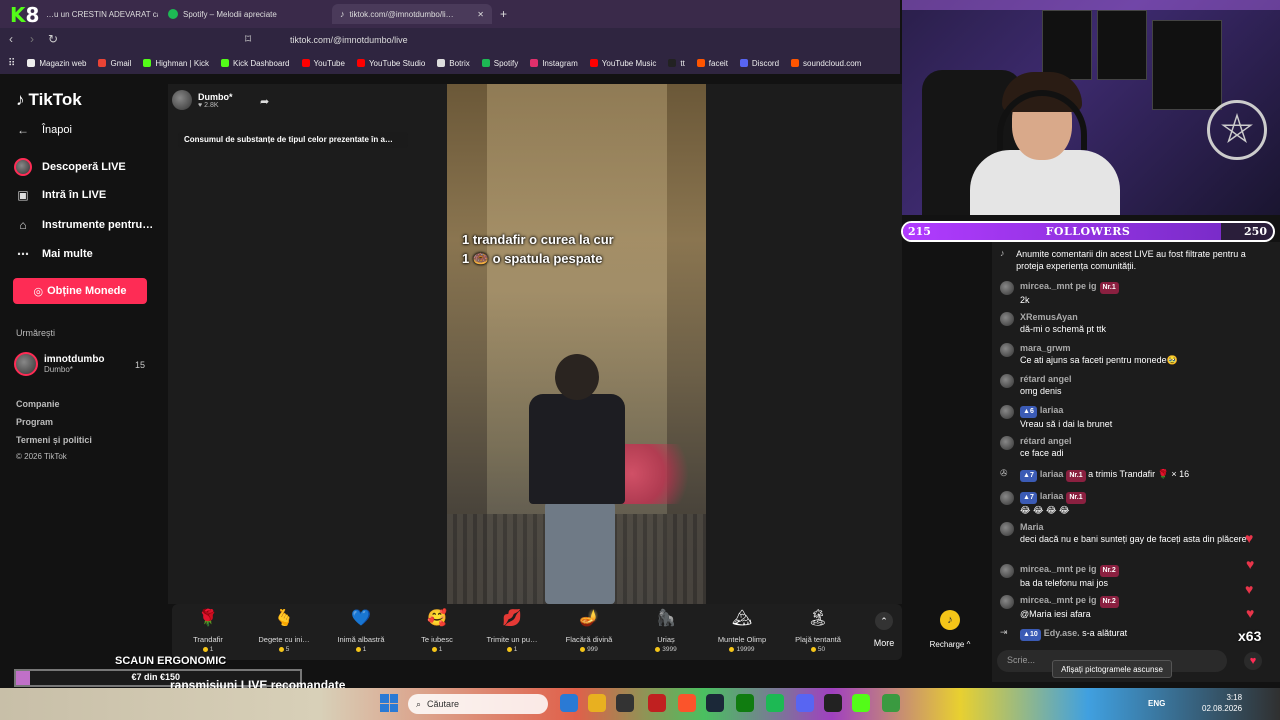 Image resolution: width=1280 pixels, height=720 pixels. I want to click on chat-username: Edy.ase., so click(1062, 633).